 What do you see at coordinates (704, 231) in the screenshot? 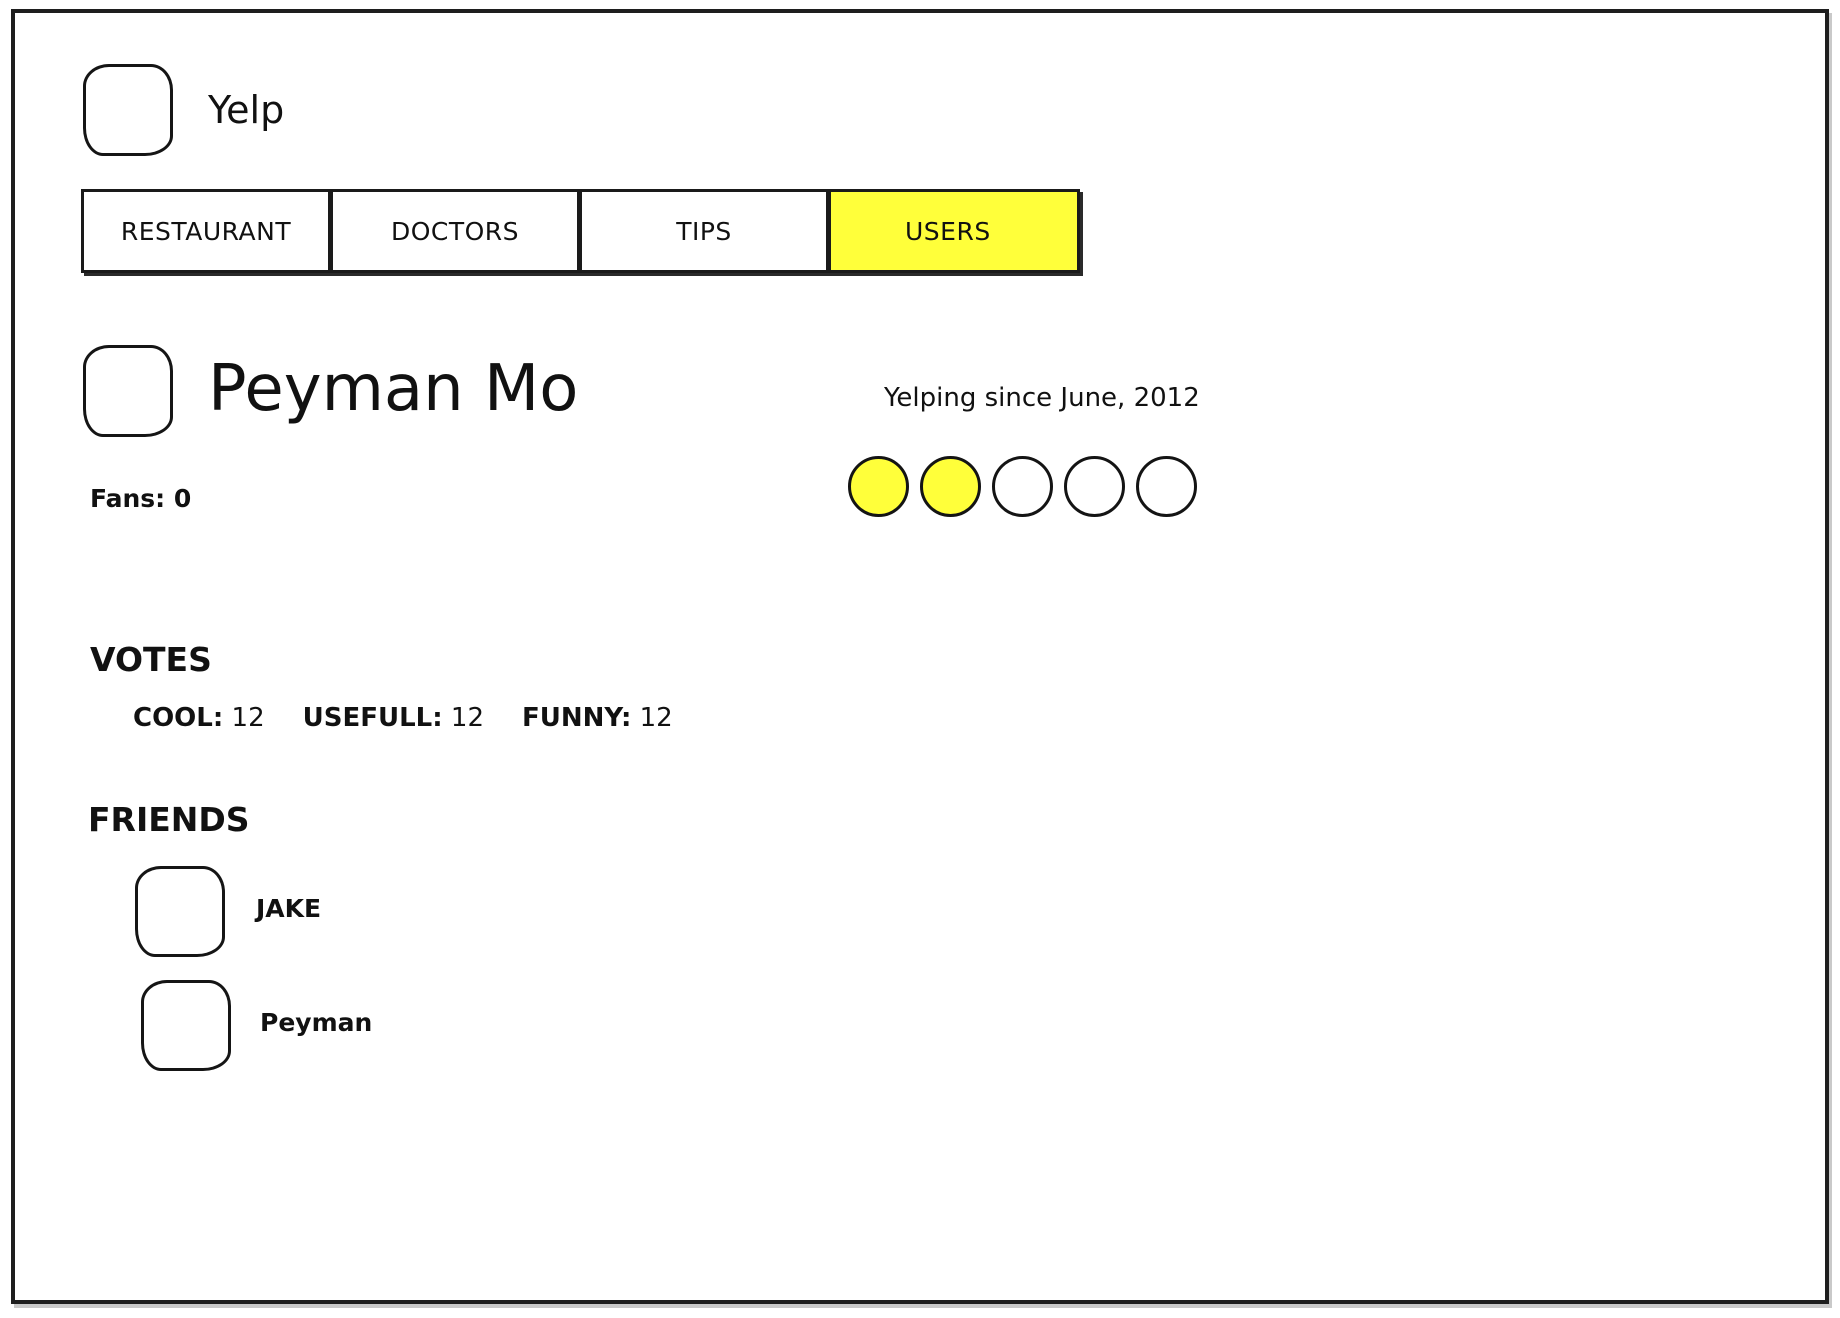
I see `tab-tips: TIPS` at bounding box center [704, 231].